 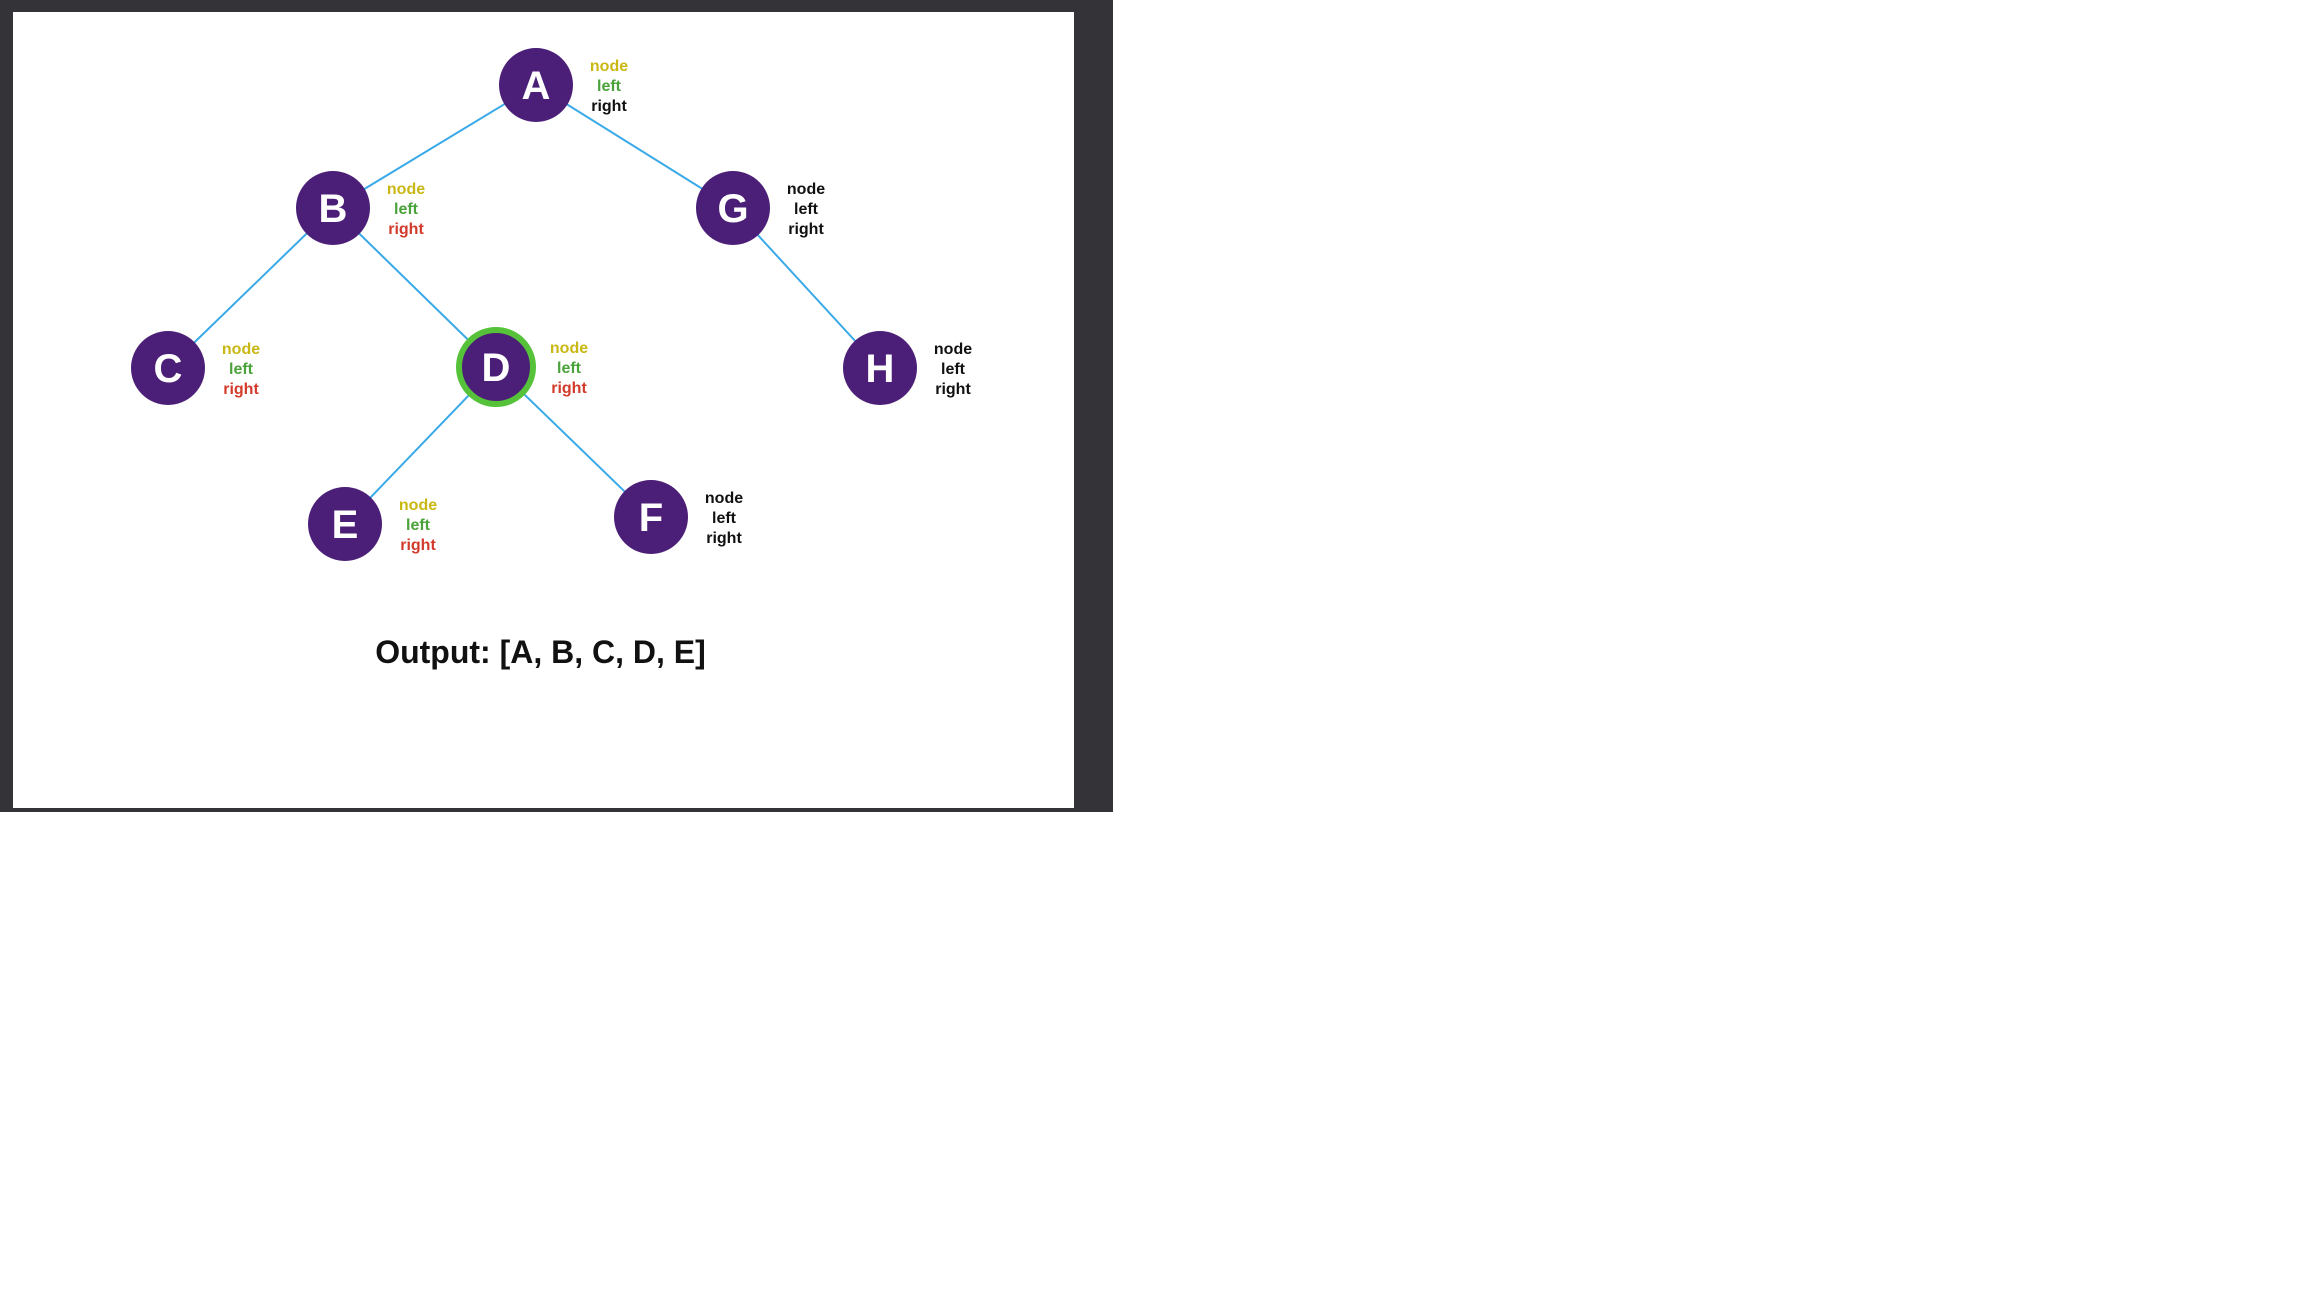 I want to click on node-label-c: C, so click(x=168, y=369).